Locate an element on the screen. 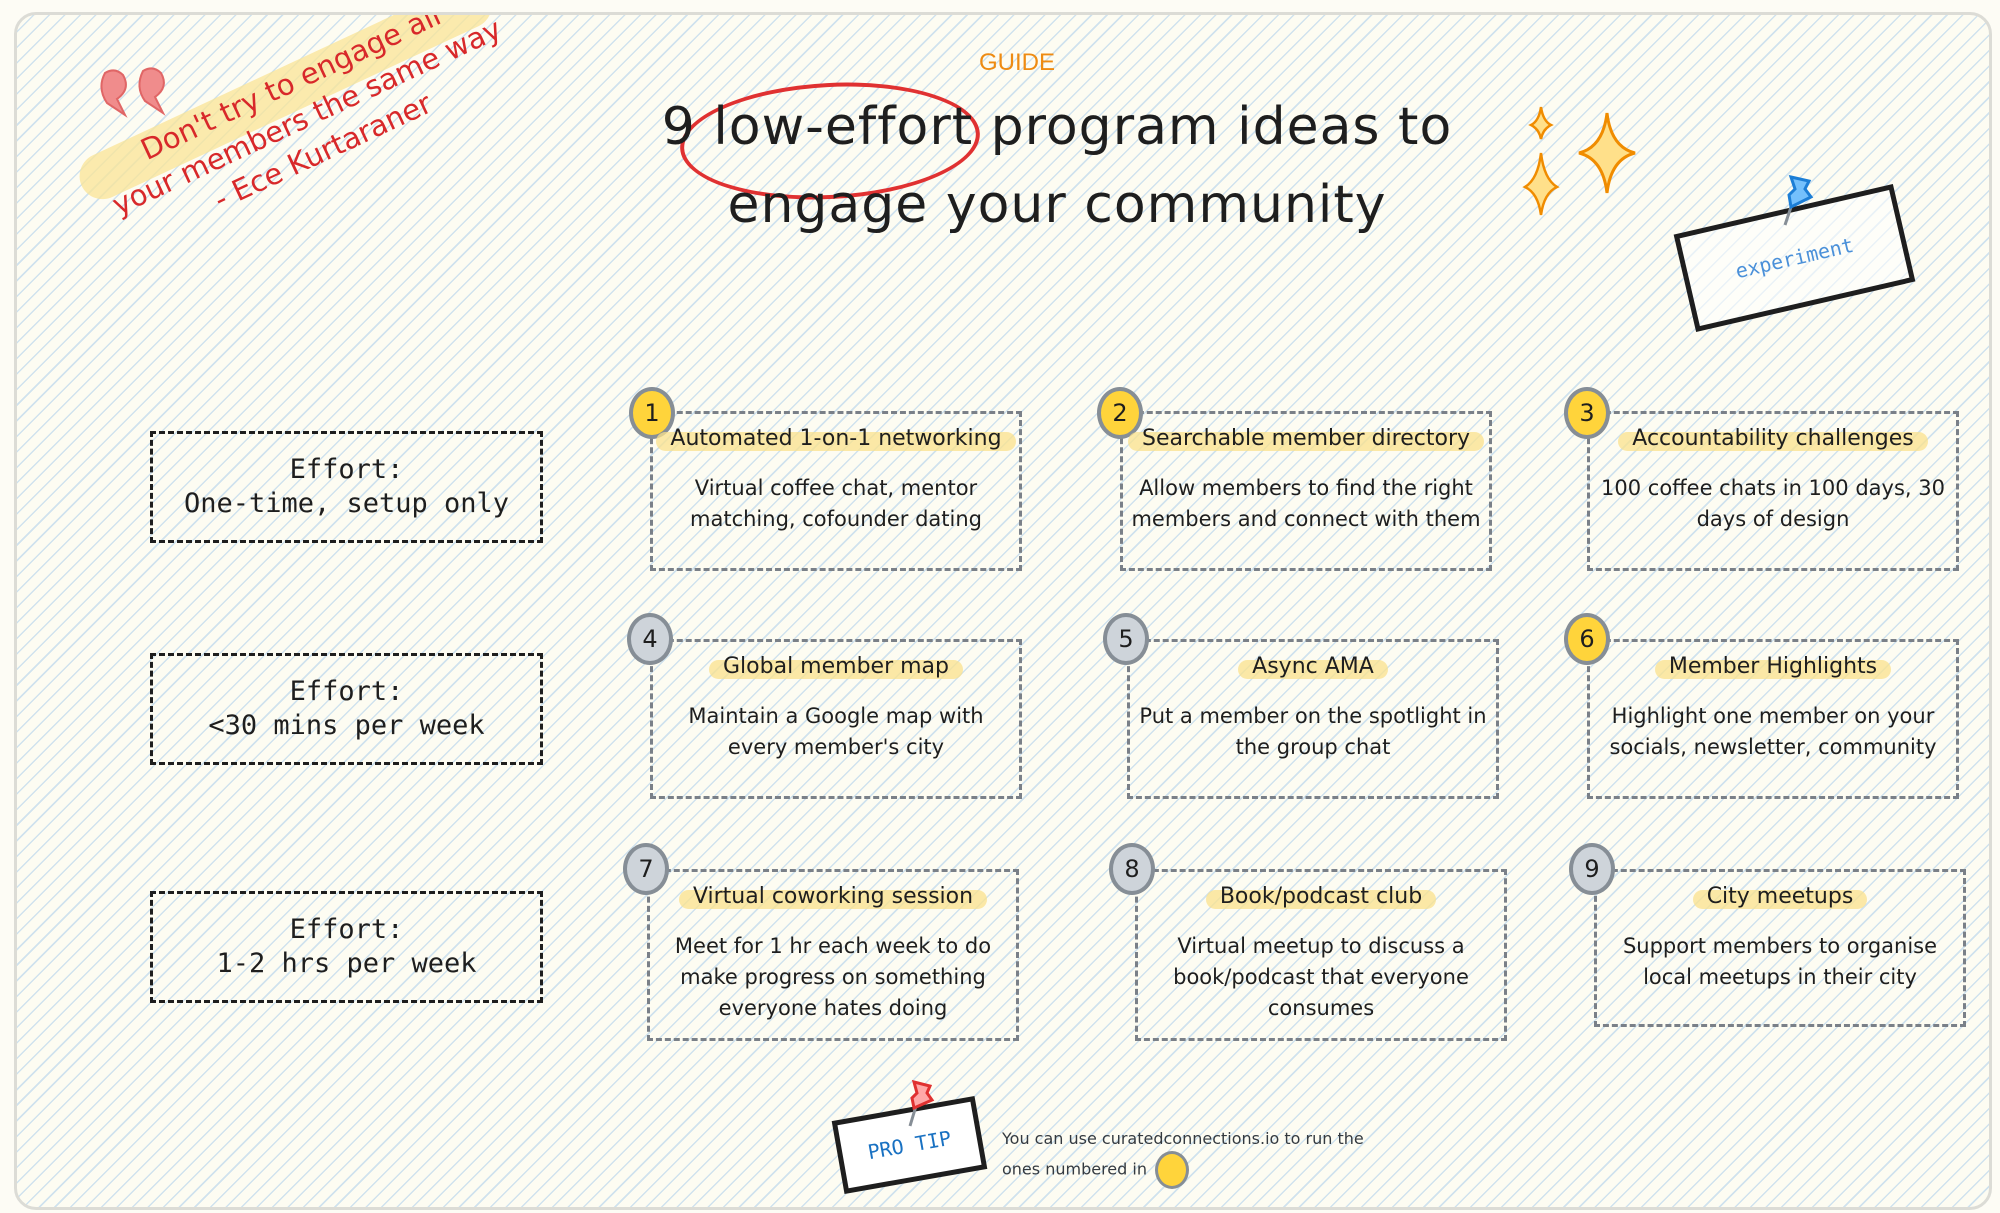 This screenshot has width=2000, height=1213. idea-title: City meetups is located at coordinates (1780, 896).